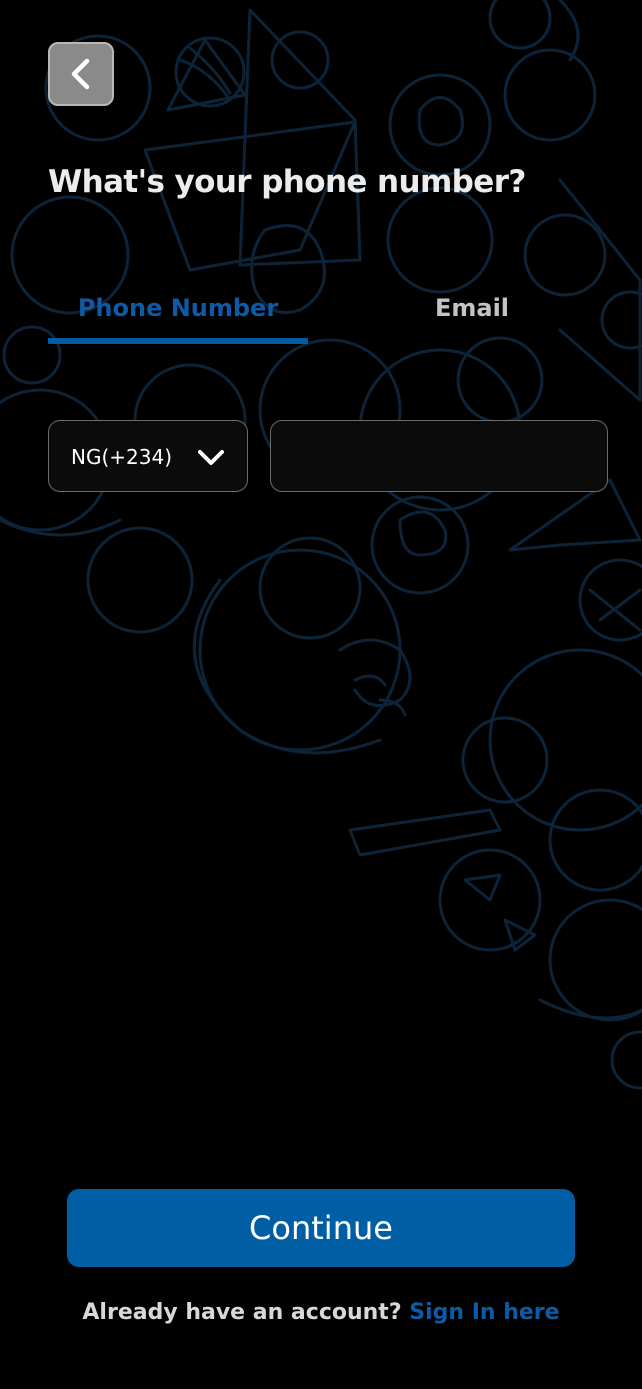 Image resolution: width=642 pixels, height=1389 pixels. What do you see at coordinates (484, 1312) in the screenshot?
I see `signin-link: Sign In here` at bounding box center [484, 1312].